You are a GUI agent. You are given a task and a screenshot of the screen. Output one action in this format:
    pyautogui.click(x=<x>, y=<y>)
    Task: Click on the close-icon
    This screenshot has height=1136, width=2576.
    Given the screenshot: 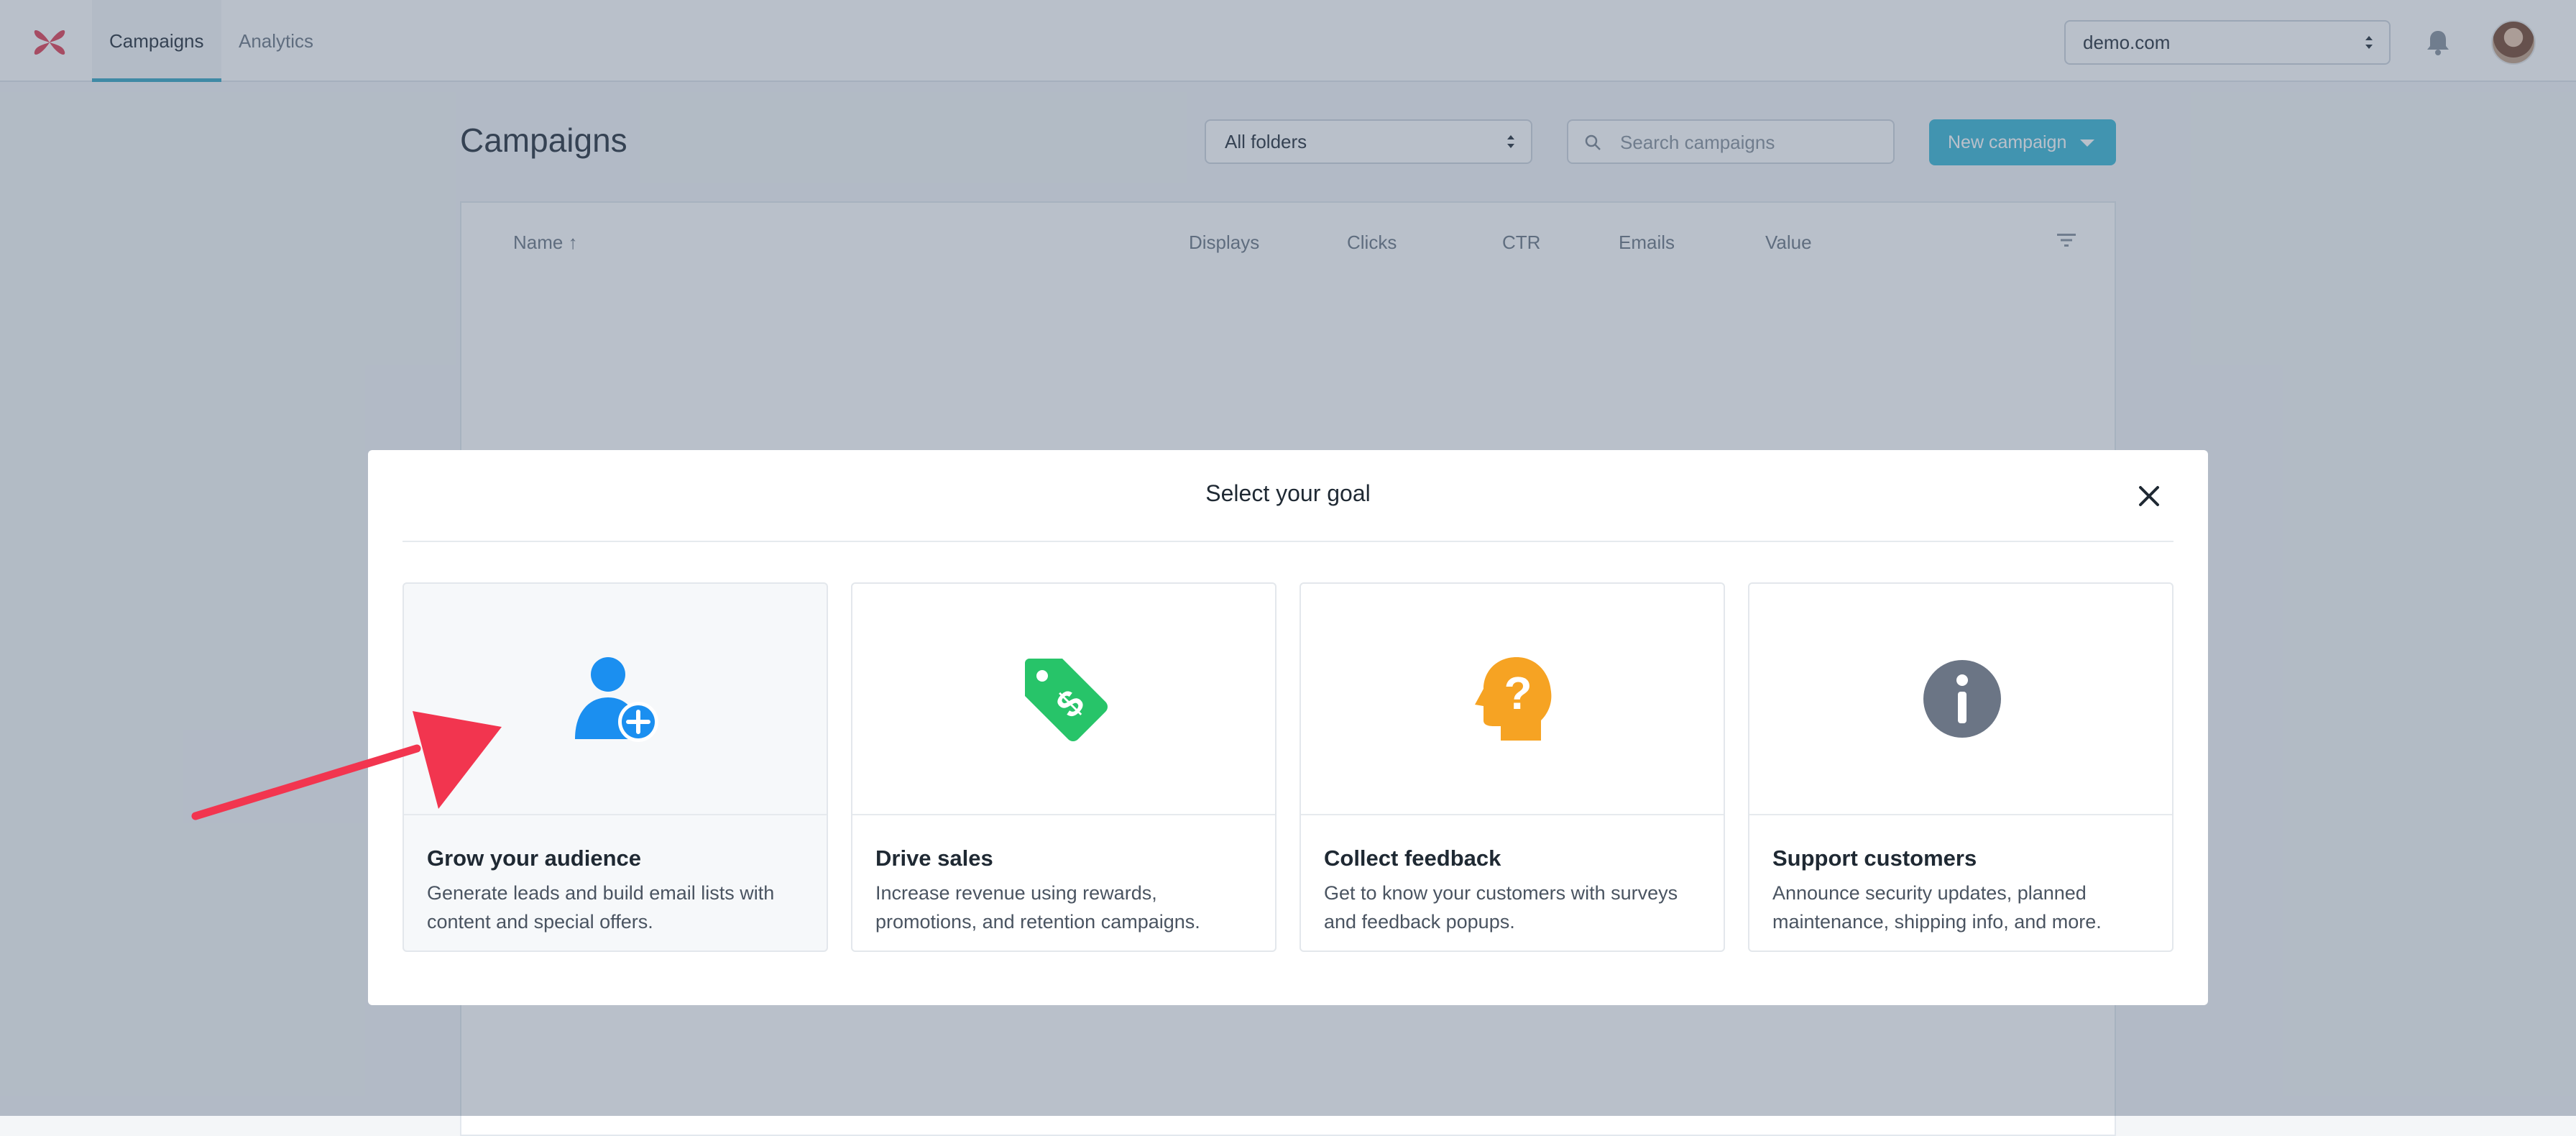 What is the action you would take?
    pyautogui.click(x=2149, y=496)
    